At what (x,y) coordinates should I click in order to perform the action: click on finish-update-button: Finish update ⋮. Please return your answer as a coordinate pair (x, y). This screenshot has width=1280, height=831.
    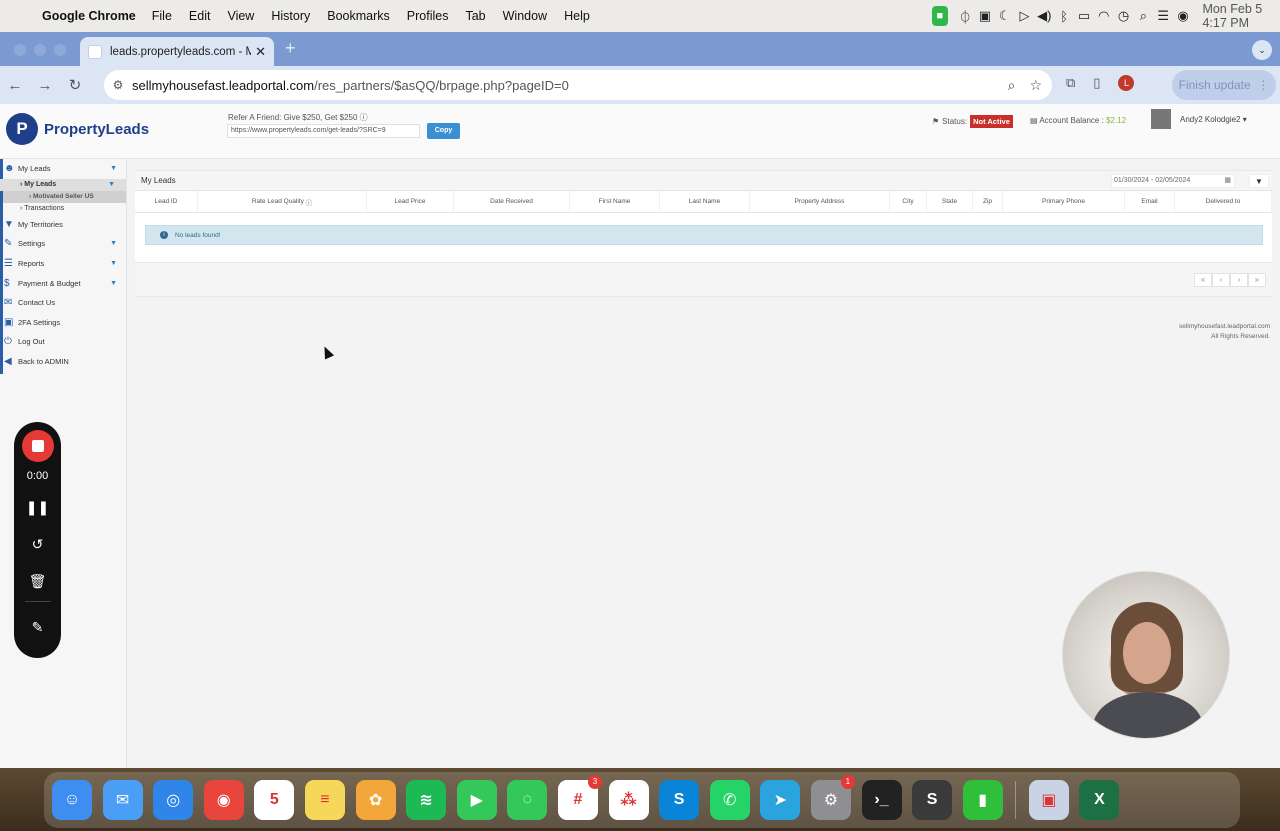
    Looking at the image, I should click on (1224, 85).